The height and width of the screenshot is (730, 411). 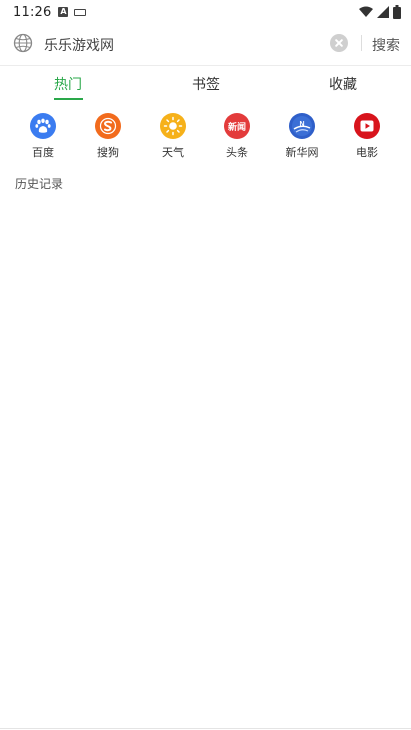 I want to click on shortcut-label: 百度, so click(x=43, y=152).